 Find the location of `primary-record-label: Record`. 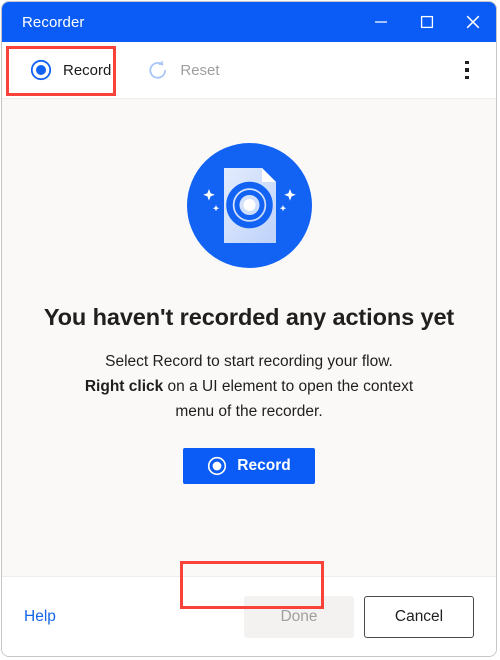

primary-record-label: Record is located at coordinates (264, 465).